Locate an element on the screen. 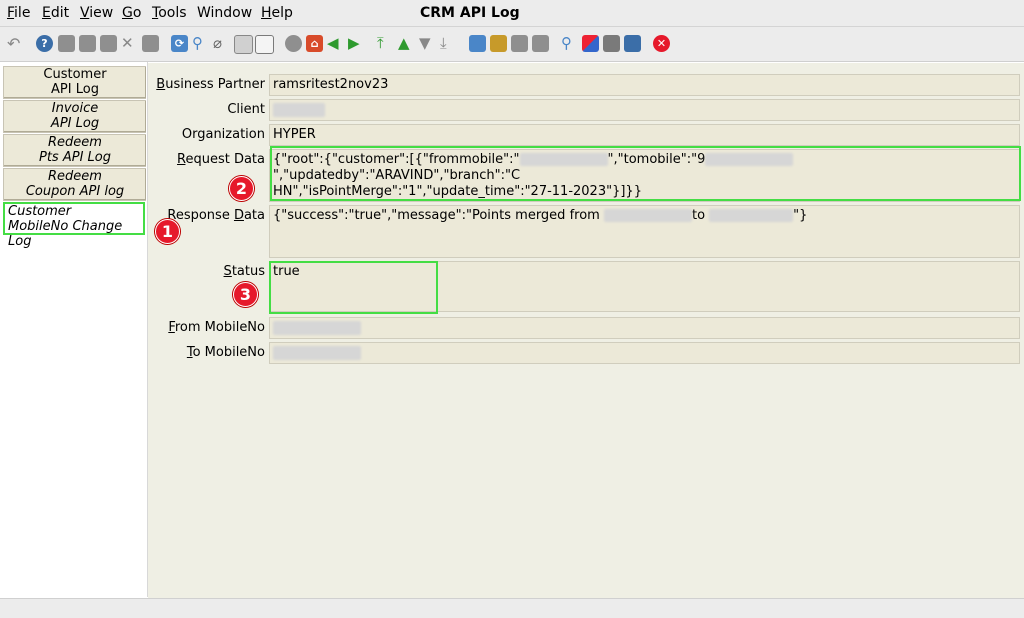  find-icon: ⚲ is located at coordinates (200, 43).